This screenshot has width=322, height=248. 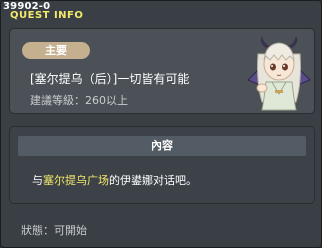 What do you see at coordinates (56, 50) in the screenshot?
I see `quest-category-tag: 主要` at bounding box center [56, 50].